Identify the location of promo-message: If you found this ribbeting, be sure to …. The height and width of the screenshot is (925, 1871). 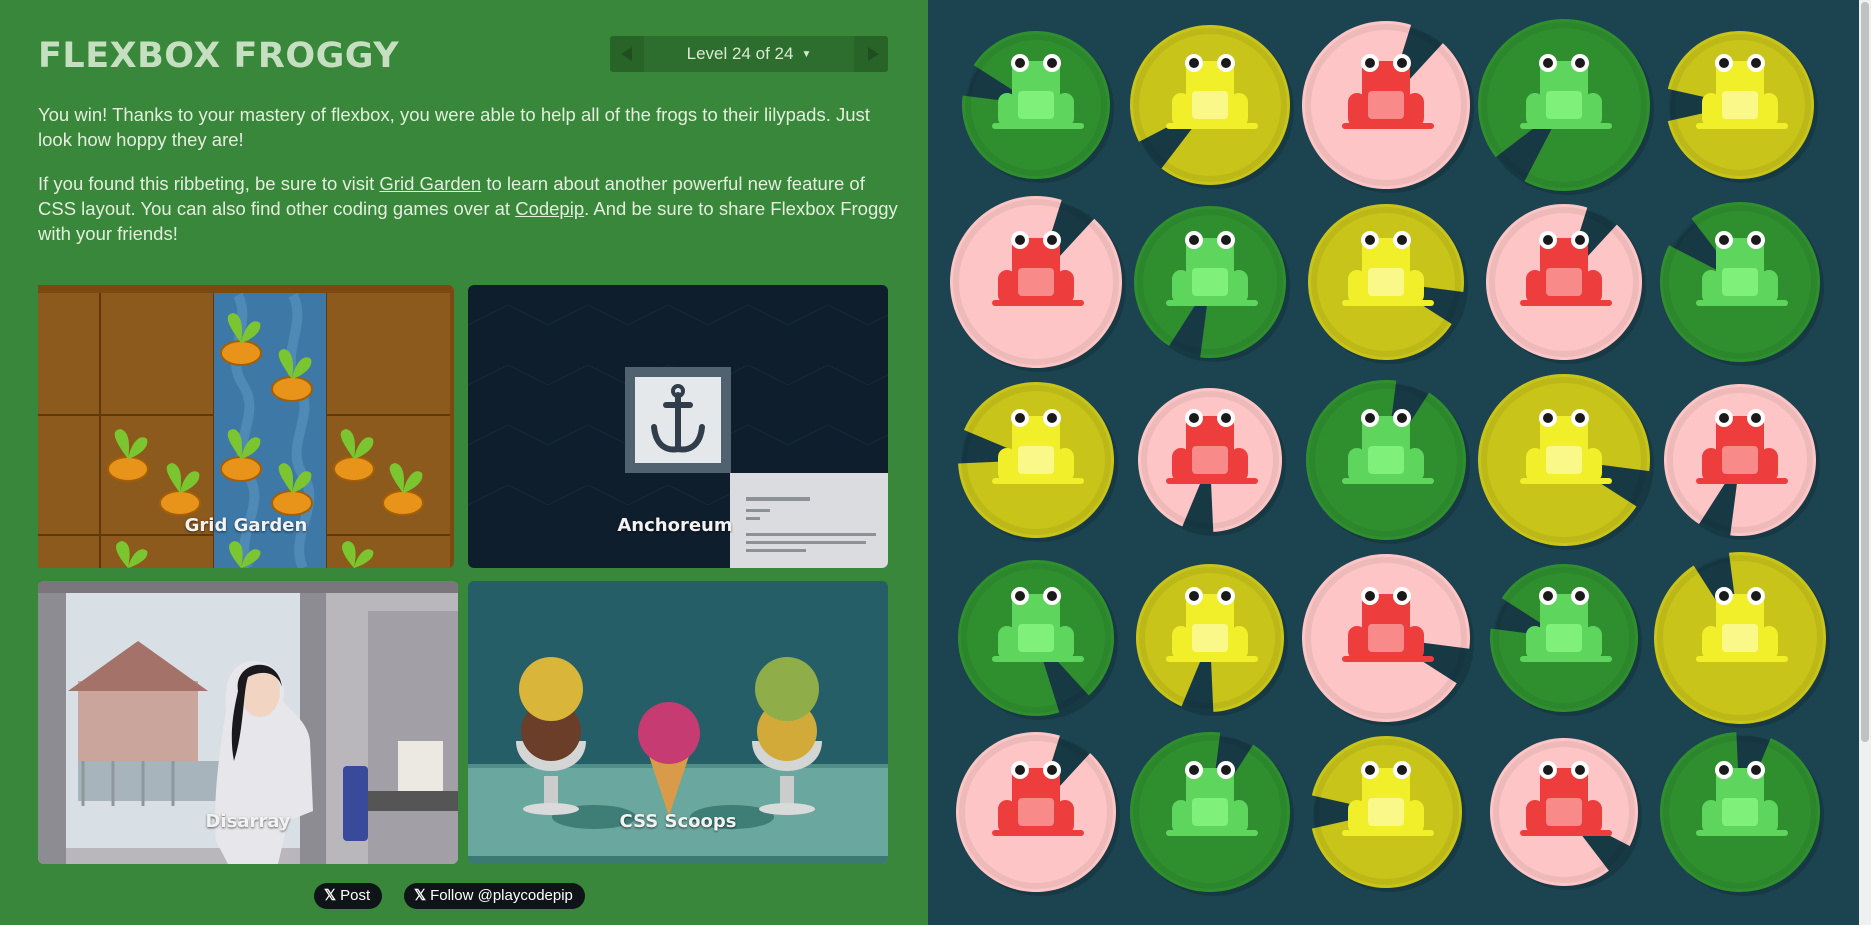
(468, 208).